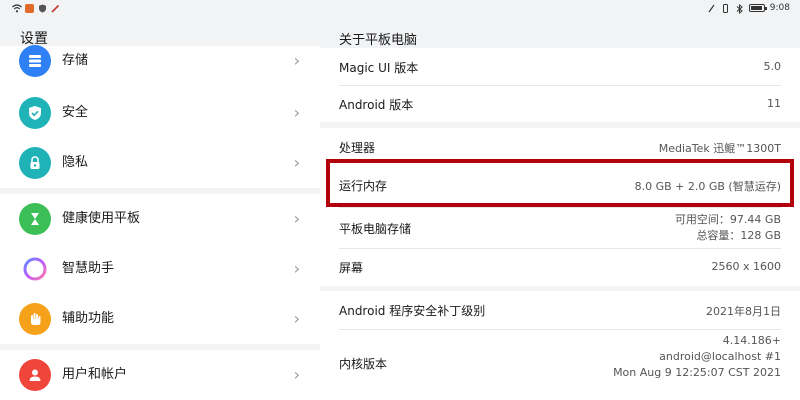 The width and height of the screenshot is (800, 400). Describe the element at coordinates (95, 374) in the screenshot. I see `settings-item-label: 用户和帐户` at that location.